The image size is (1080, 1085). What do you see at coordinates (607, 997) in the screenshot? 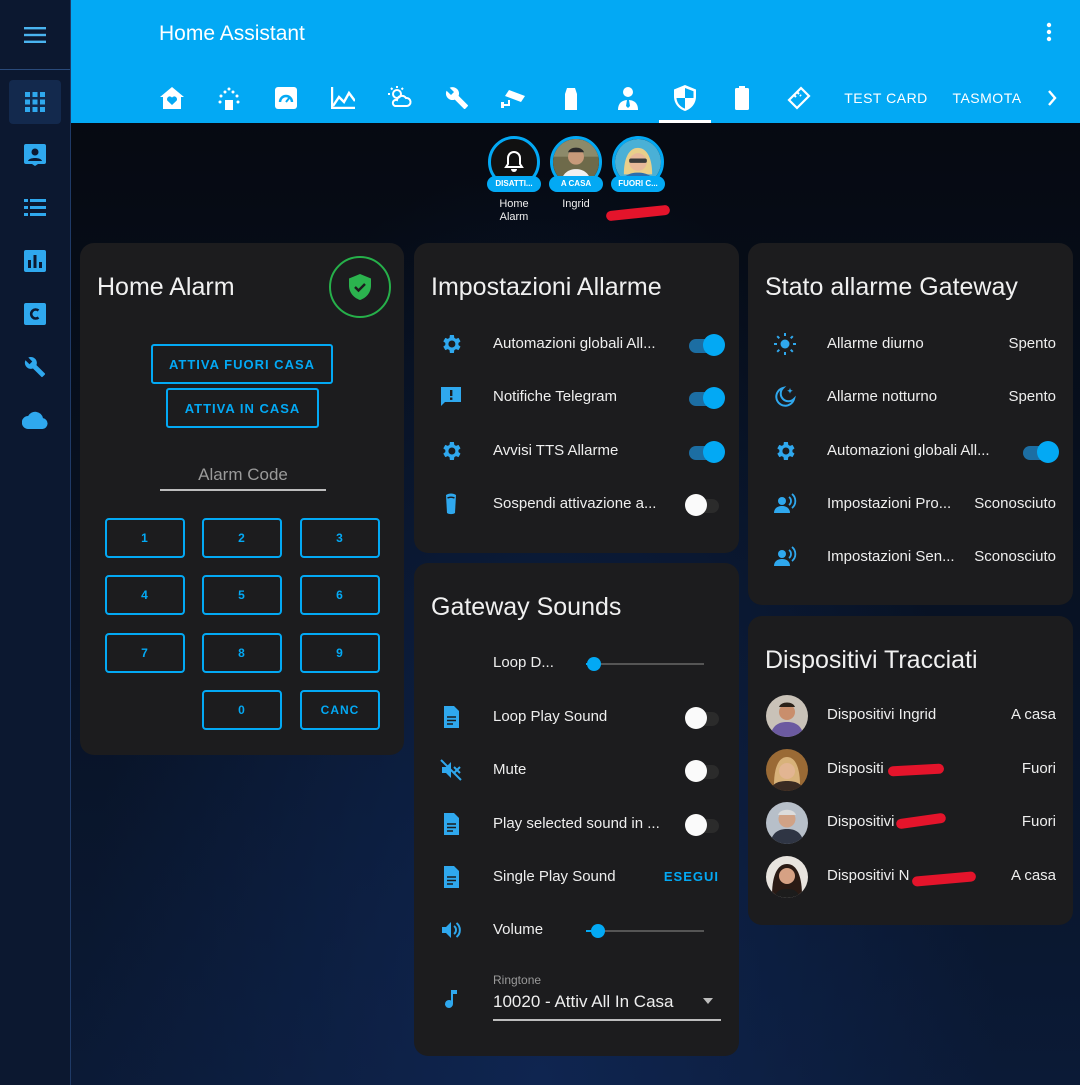
I see `ringtone-select: Ringtone 10020 - Attiv All In Casa` at bounding box center [607, 997].